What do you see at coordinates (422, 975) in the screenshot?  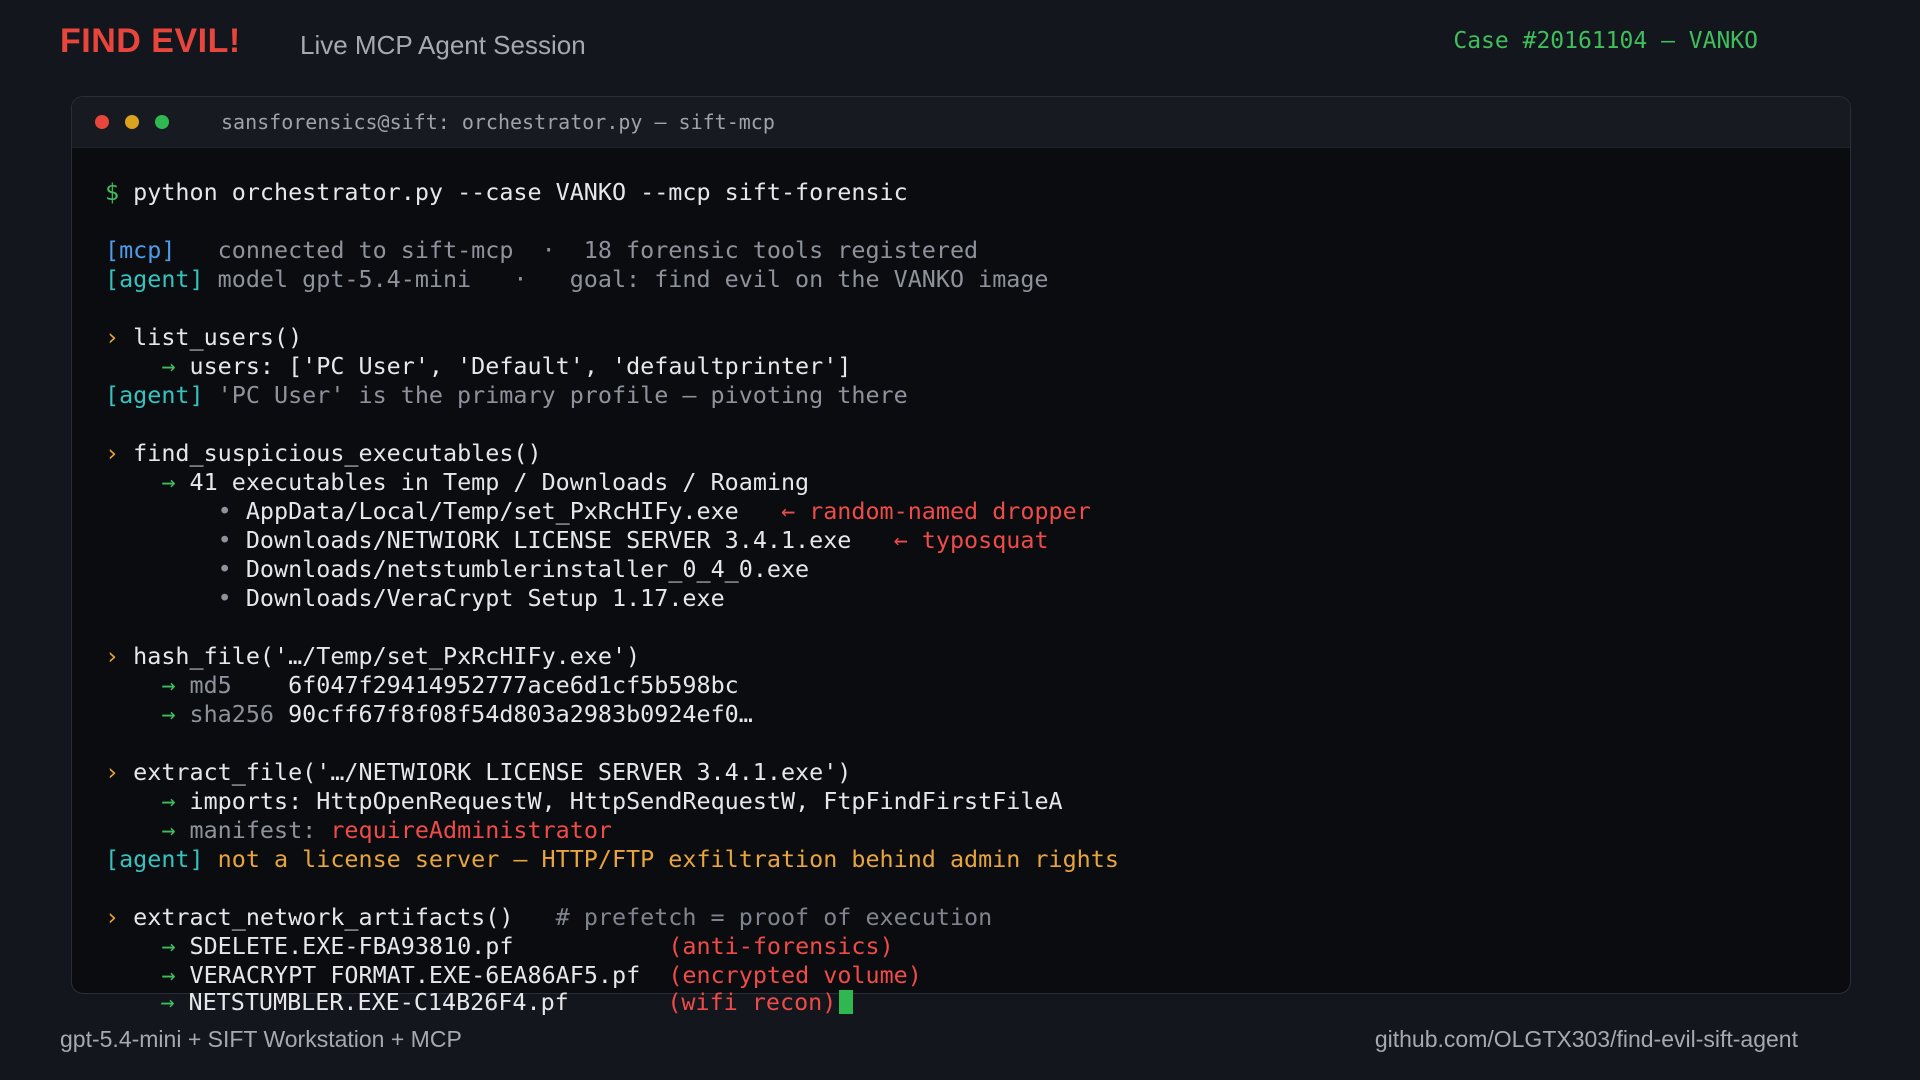 I see `prefetch-file: VERACRYPT FORMAT.EXE-6EA86AF5.pf` at bounding box center [422, 975].